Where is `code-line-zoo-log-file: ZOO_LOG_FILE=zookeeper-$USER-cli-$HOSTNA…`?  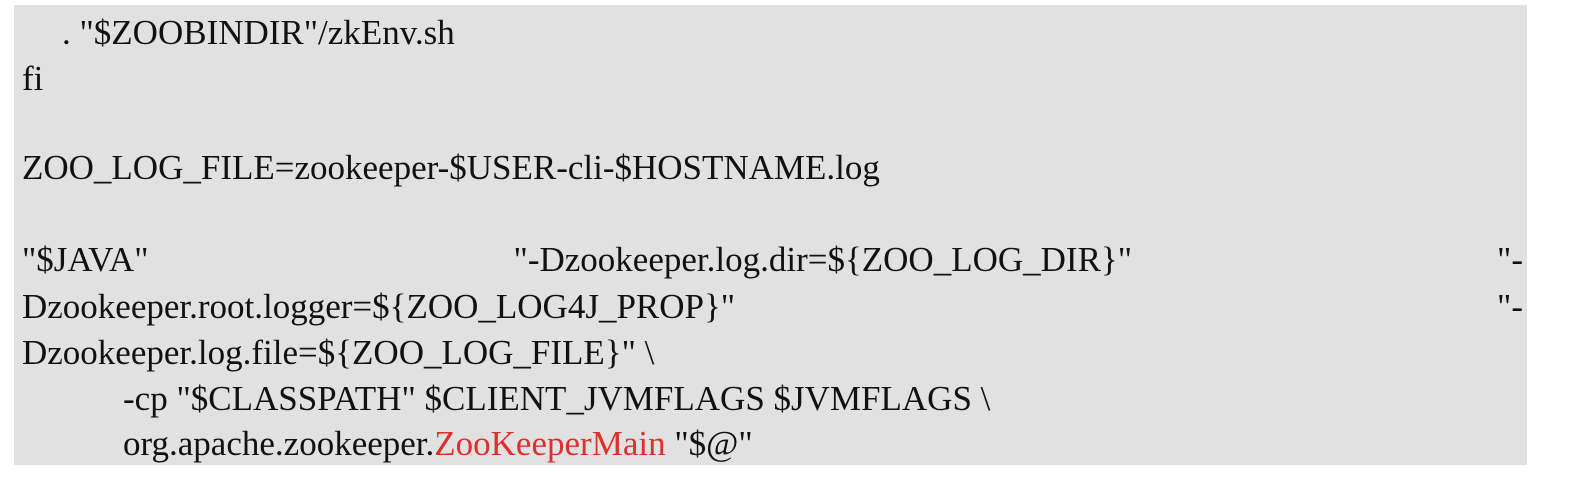
code-line-zoo-log-file: ZOO_LOG_FILE=zookeeper-$USER-cli-$HOSTNA… is located at coordinates (451, 167).